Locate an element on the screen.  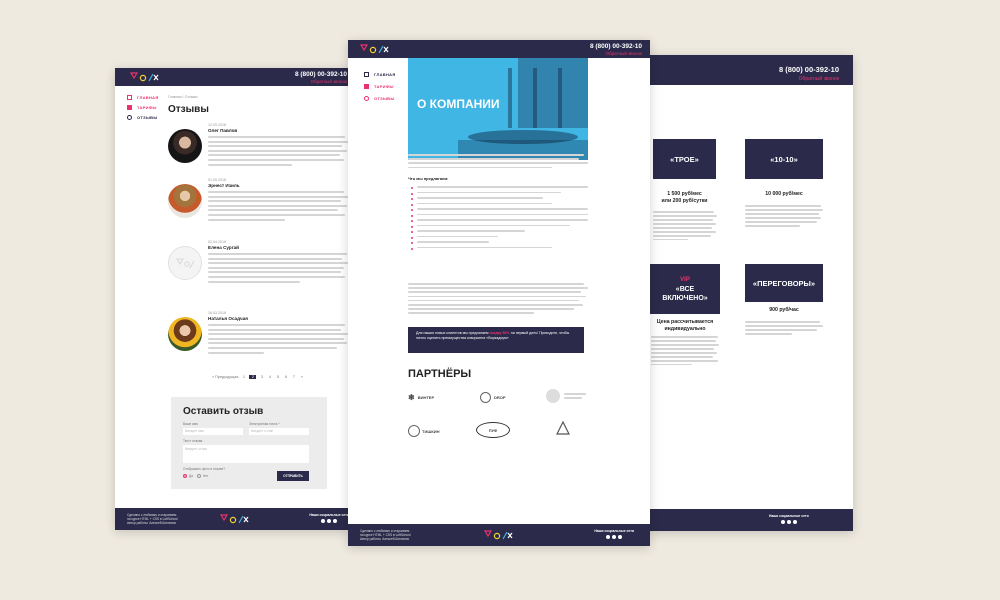
offer-title: Что мы предлагаем: is located at coordinates (428, 178).